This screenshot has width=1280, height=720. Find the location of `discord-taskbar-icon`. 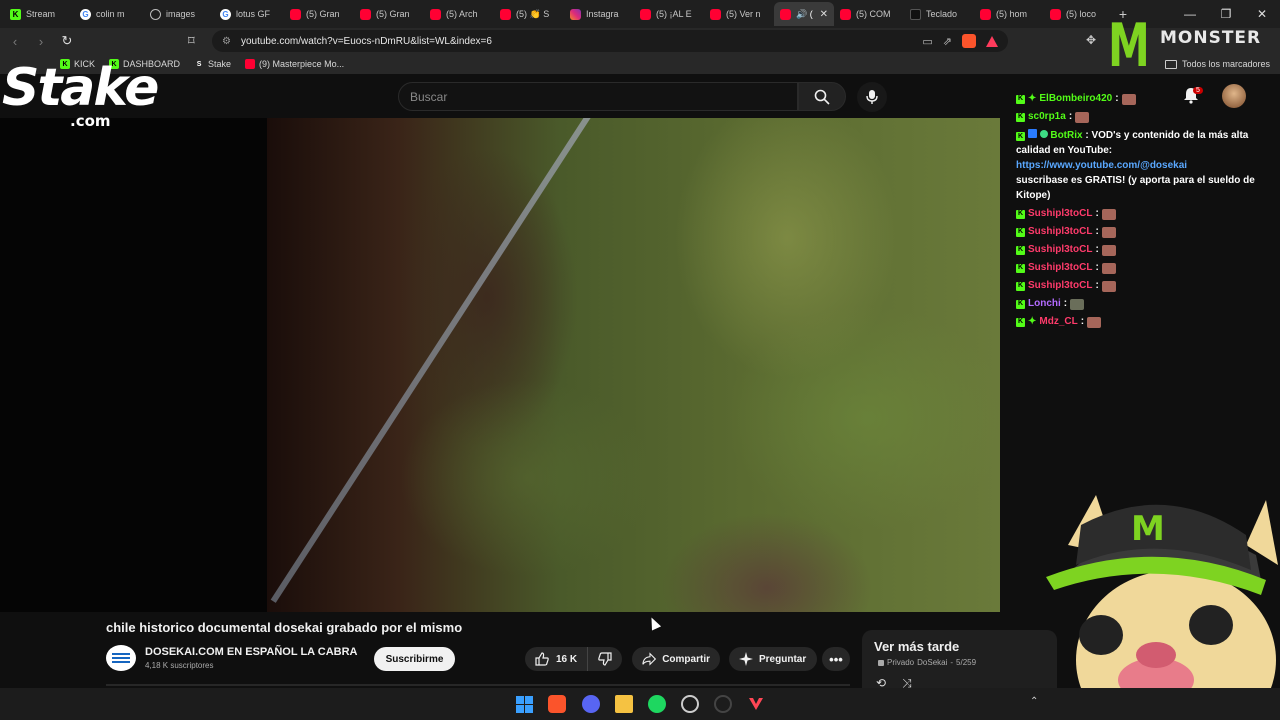

discord-taskbar-icon is located at coordinates (591, 704).